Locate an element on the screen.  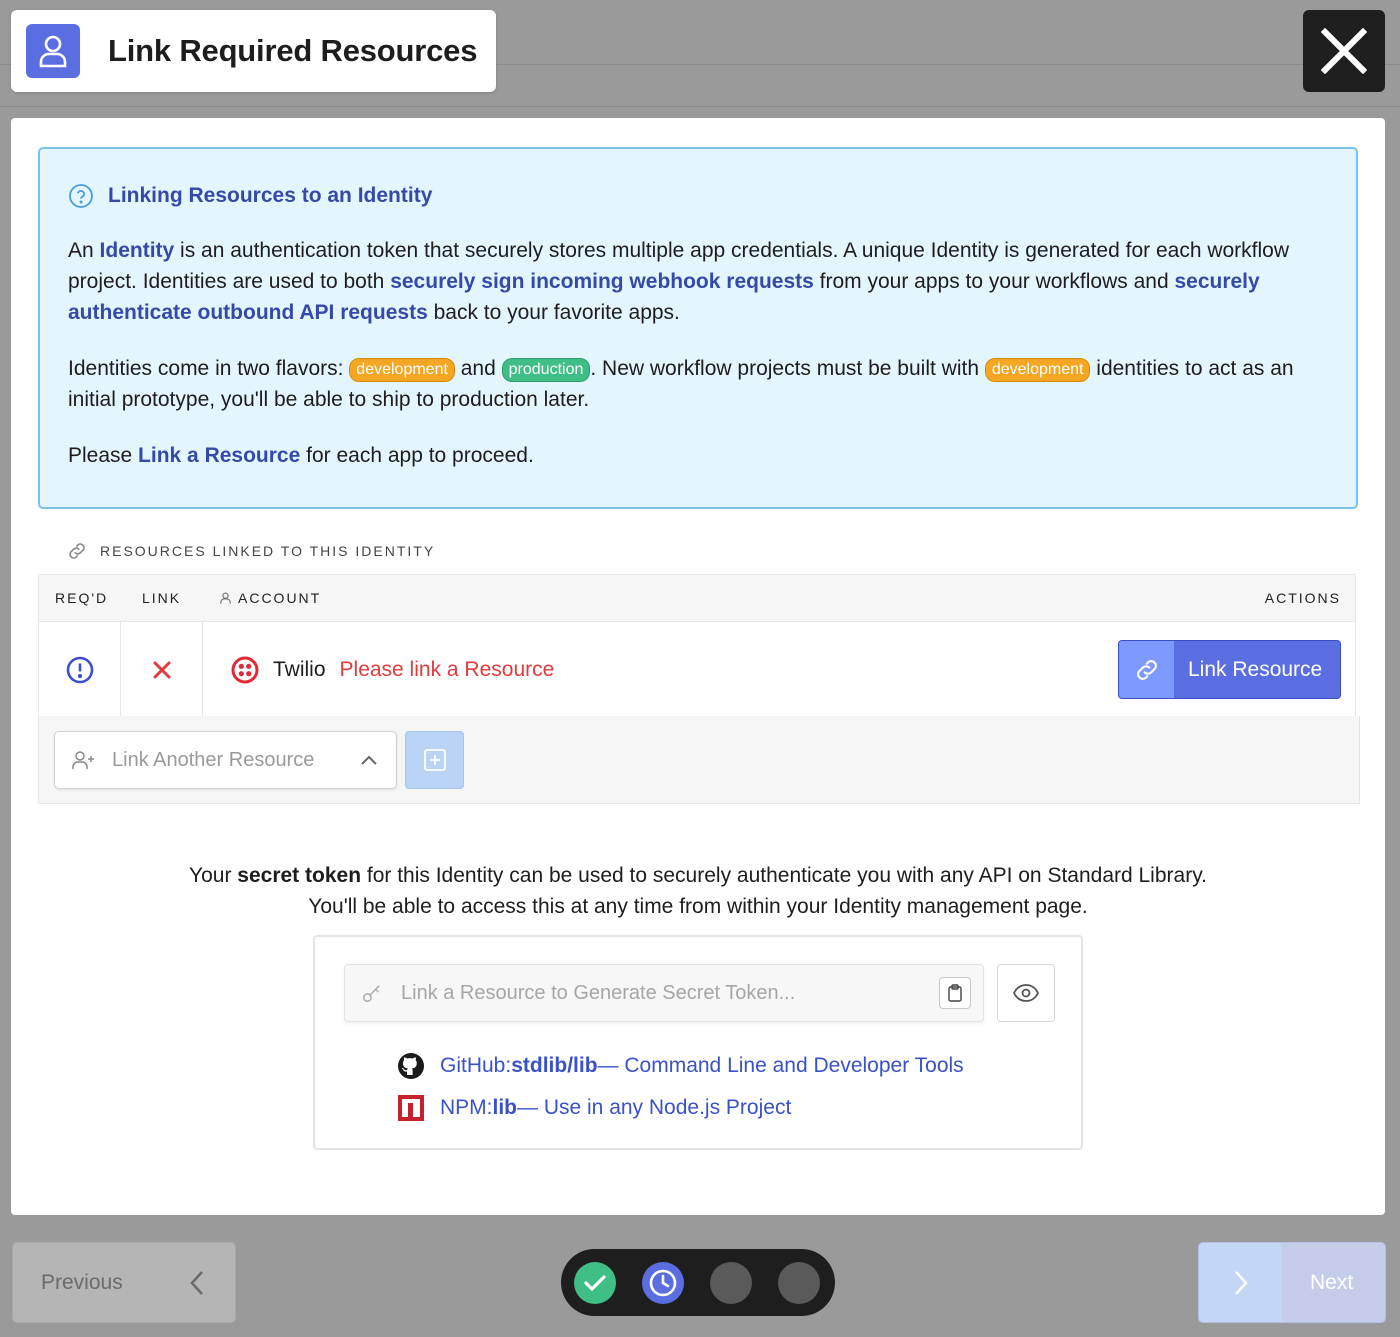
account-name: Twilio is located at coordinates (299, 669).